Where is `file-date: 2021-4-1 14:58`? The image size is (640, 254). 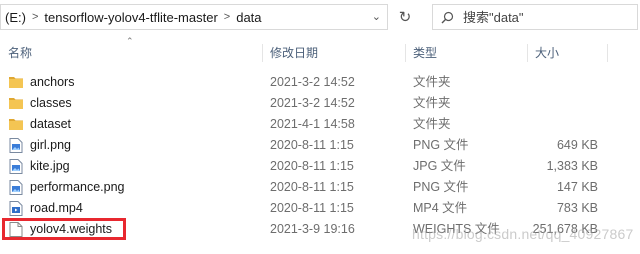
file-date: 2021-4-1 14:58 is located at coordinates (312, 124).